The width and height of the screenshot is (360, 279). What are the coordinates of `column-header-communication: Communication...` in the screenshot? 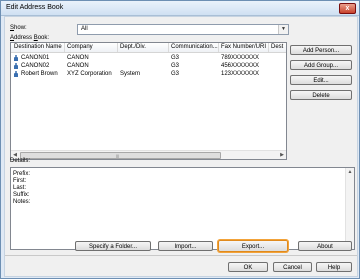 It's located at (194, 47).